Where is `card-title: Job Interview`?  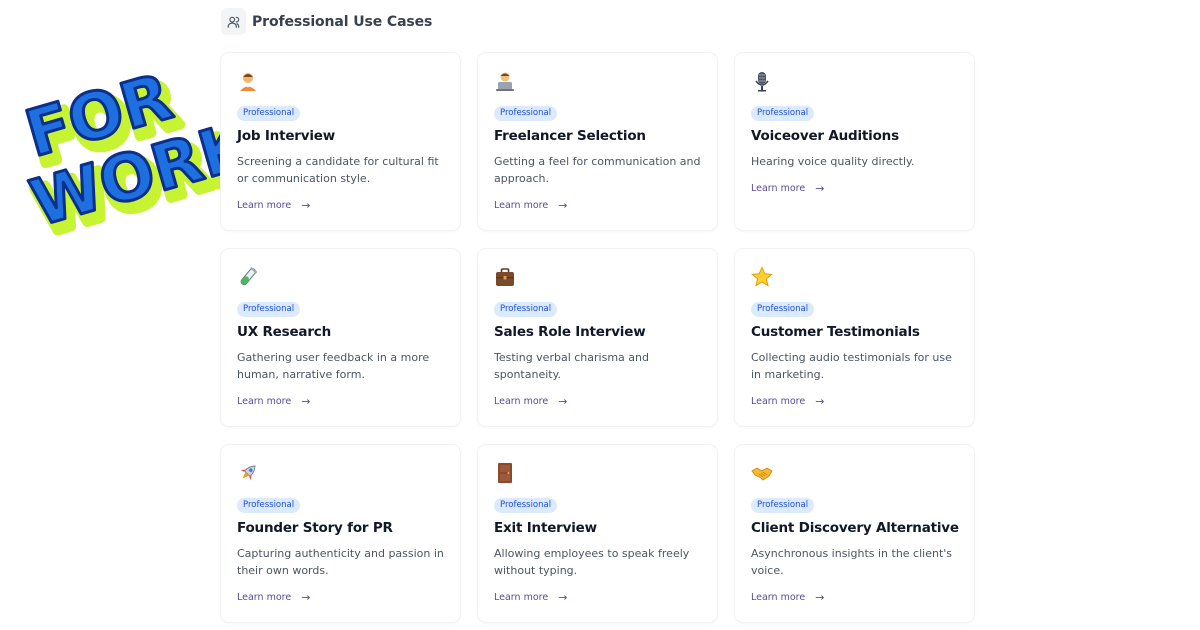
card-title: Job Interview is located at coordinates (286, 136).